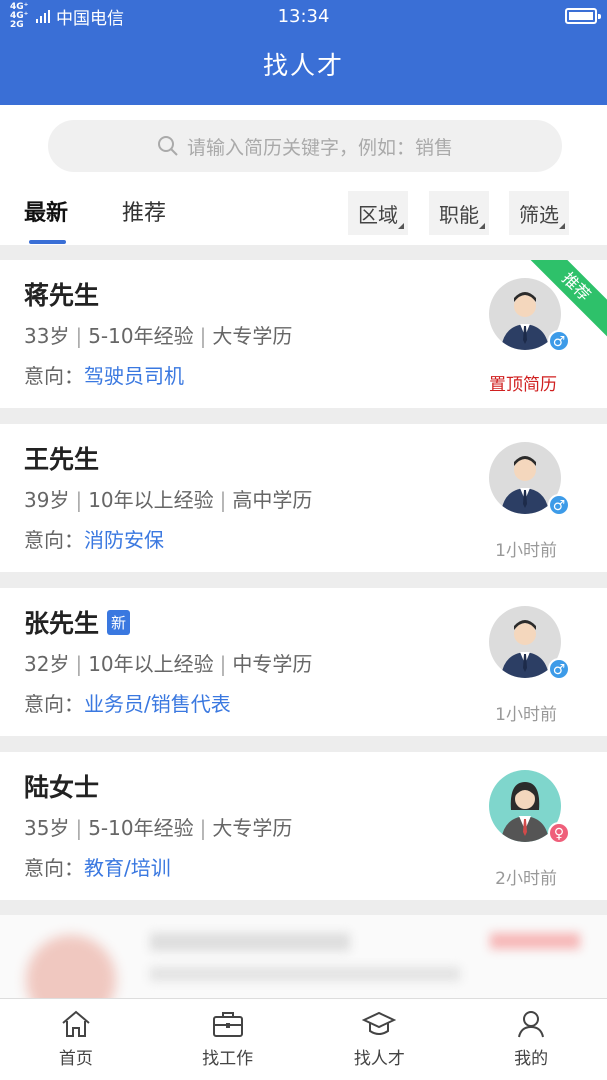 The height and width of the screenshot is (1080, 607). Describe the element at coordinates (167, 146) in the screenshot. I see `search-icon` at that location.